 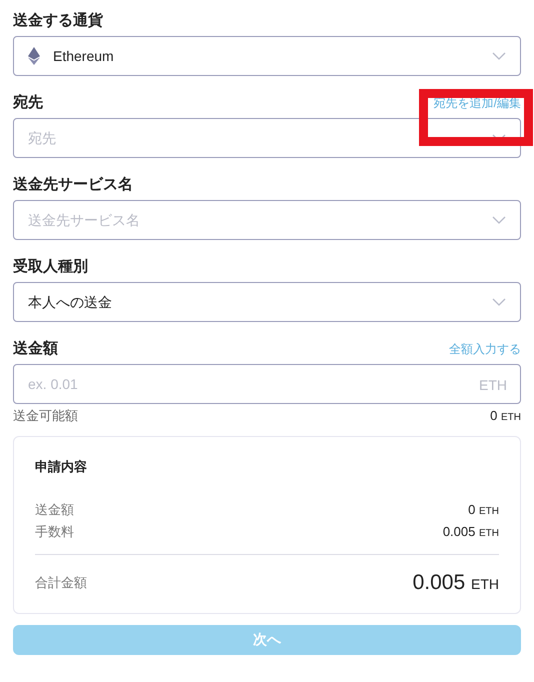 I want to click on select-placeholder: 送金先サービス名, so click(x=84, y=220).